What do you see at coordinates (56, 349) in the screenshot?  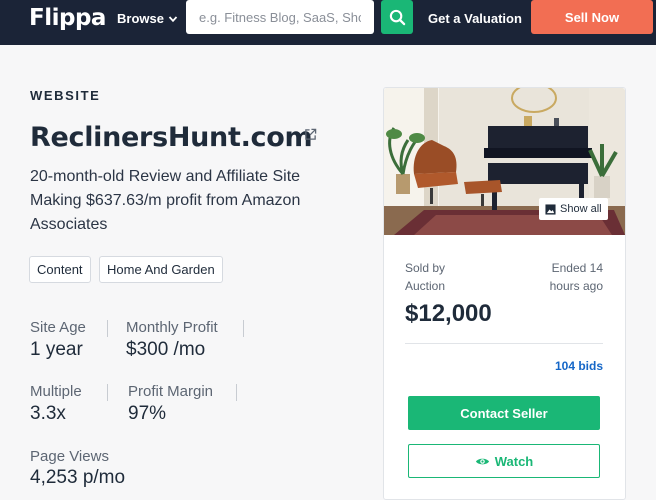 I see `site-age-value: 1 year` at bounding box center [56, 349].